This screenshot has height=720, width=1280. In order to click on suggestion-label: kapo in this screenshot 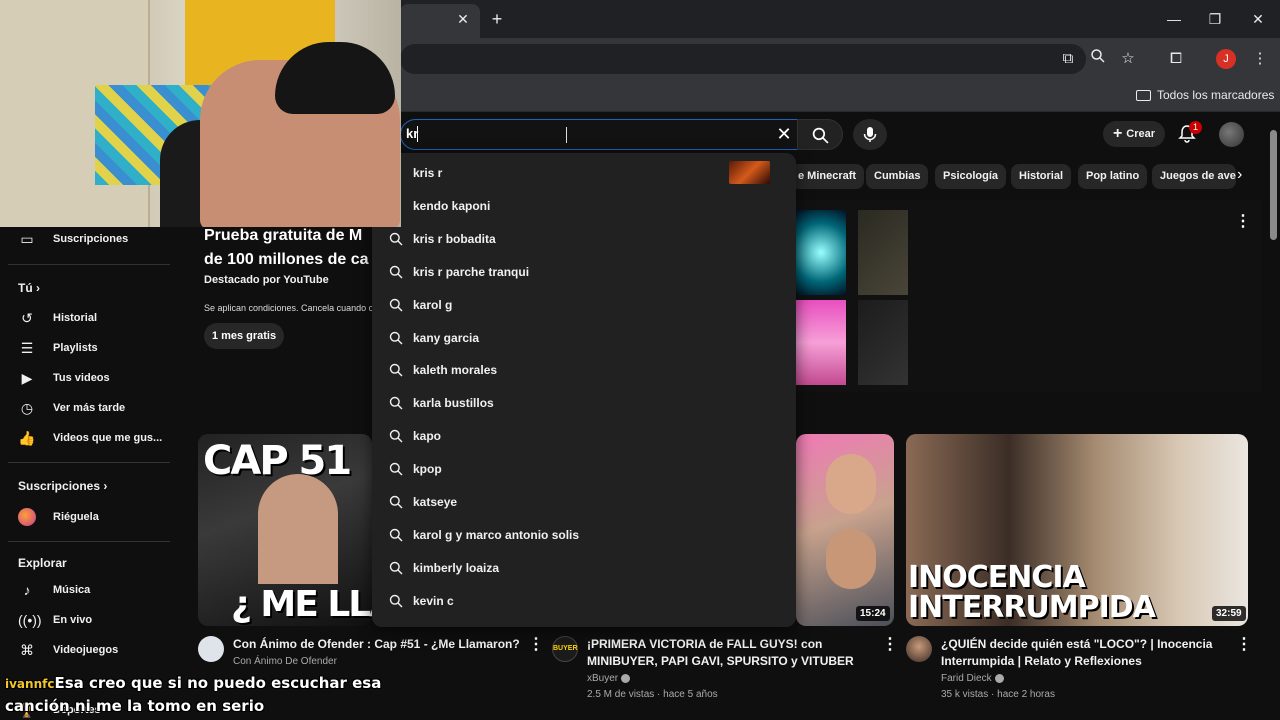, I will do `click(427, 436)`.